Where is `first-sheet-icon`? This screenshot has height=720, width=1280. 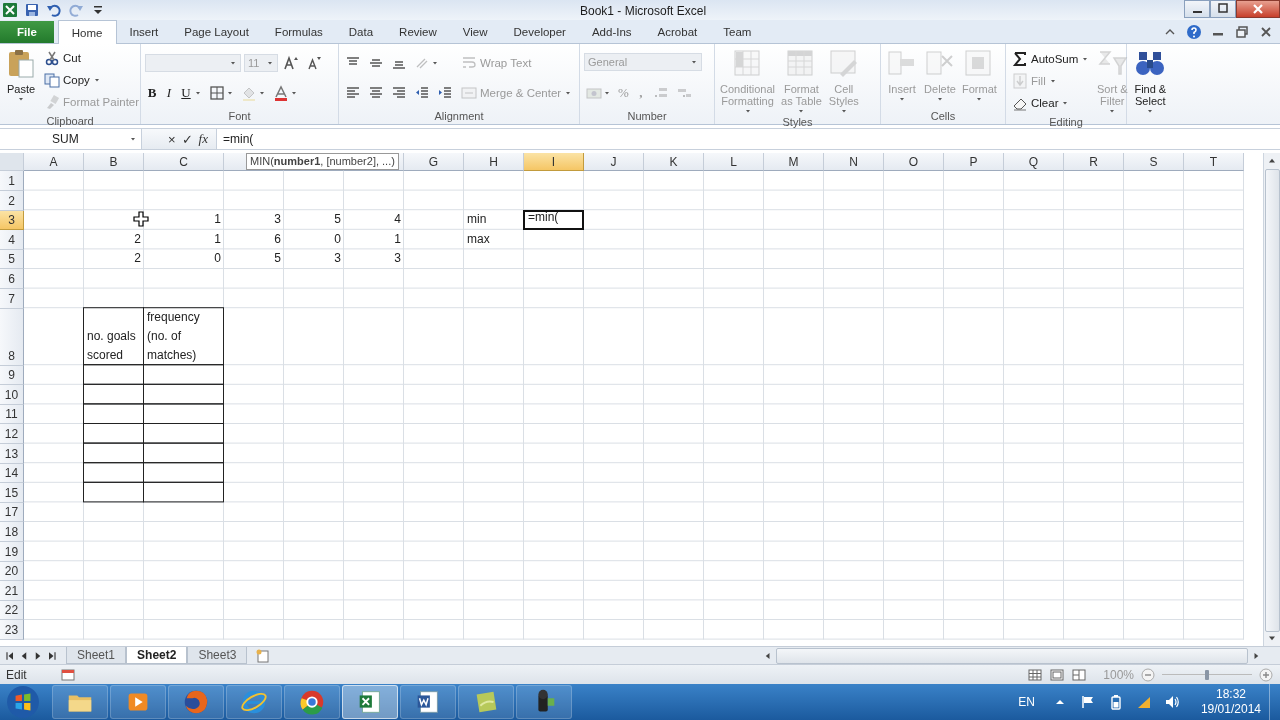
first-sheet-icon is located at coordinates (10, 655).